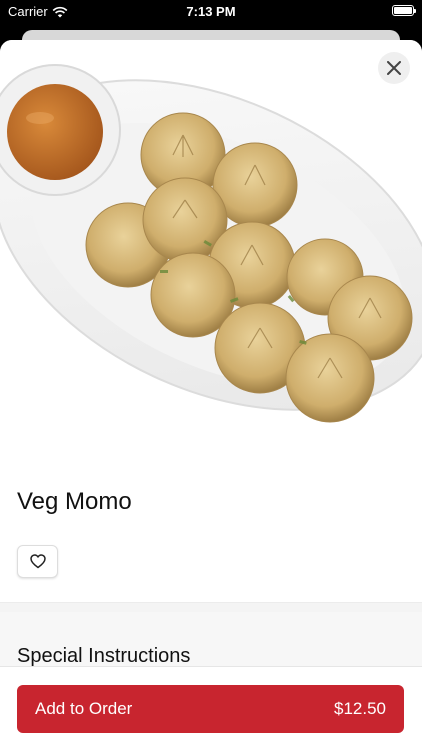 This screenshot has height=750, width=422. I want to click on special-instructions-title: Special Instructions, so click(104, 656).